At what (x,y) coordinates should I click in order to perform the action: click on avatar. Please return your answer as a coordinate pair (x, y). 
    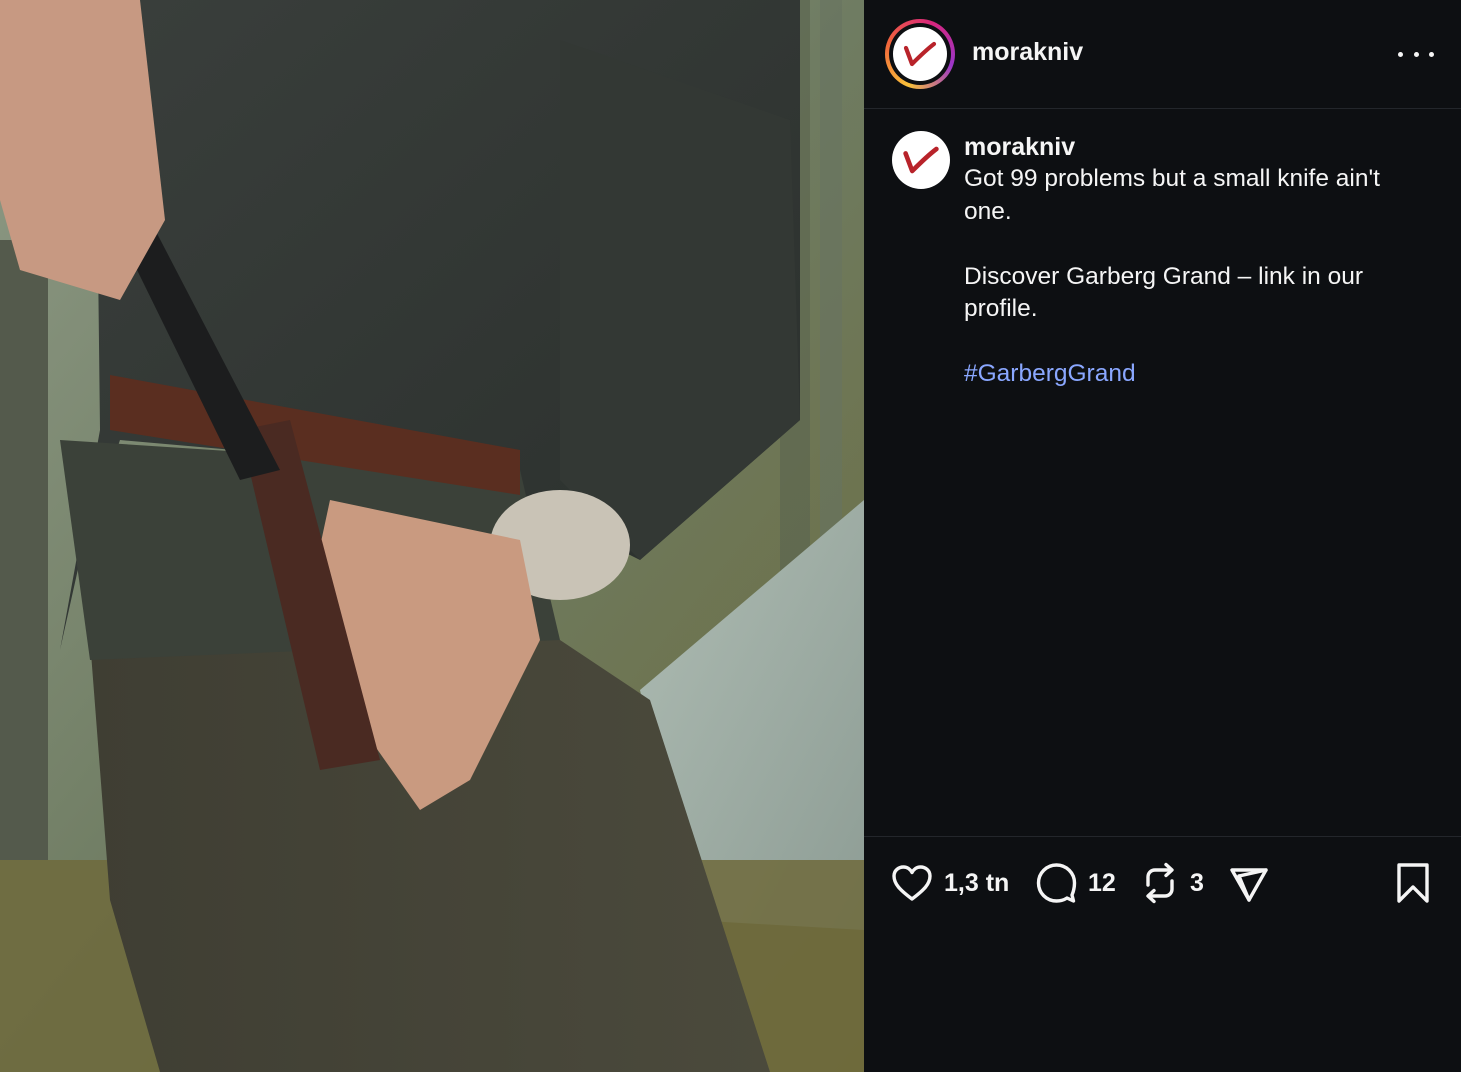
    Looking at the image, I should click on (920, 54).